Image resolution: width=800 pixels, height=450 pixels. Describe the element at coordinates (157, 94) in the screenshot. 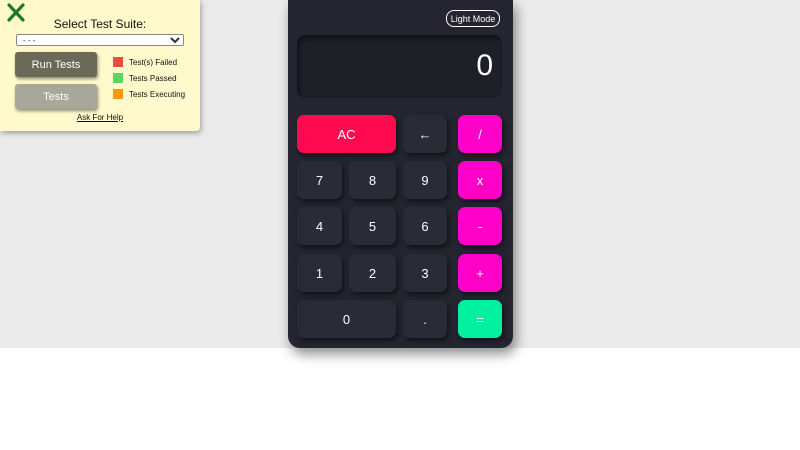

I see `legend-executing-label: Tests Executing` at that location.